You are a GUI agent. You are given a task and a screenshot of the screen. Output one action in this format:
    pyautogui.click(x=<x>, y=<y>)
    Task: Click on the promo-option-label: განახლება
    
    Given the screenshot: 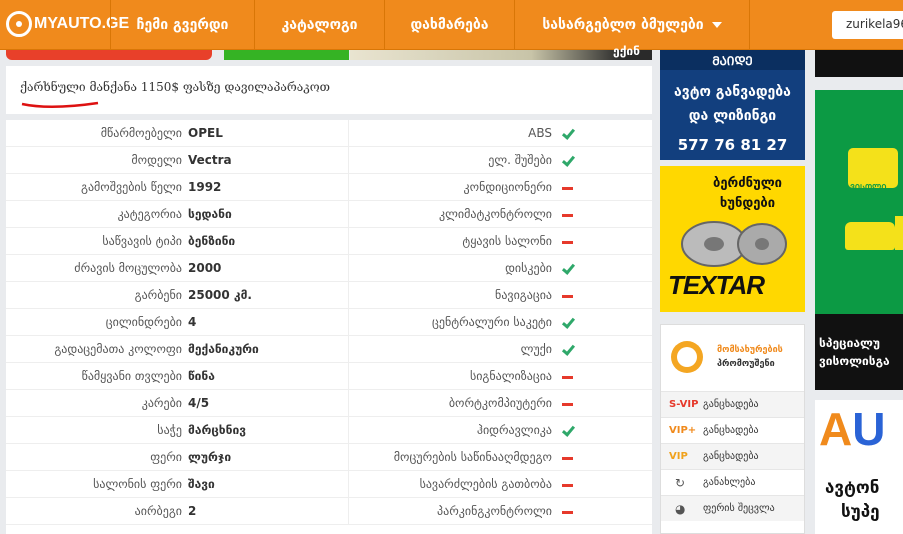 What is the action you would take?
    pyautogui.click(x=729, y=482)
    